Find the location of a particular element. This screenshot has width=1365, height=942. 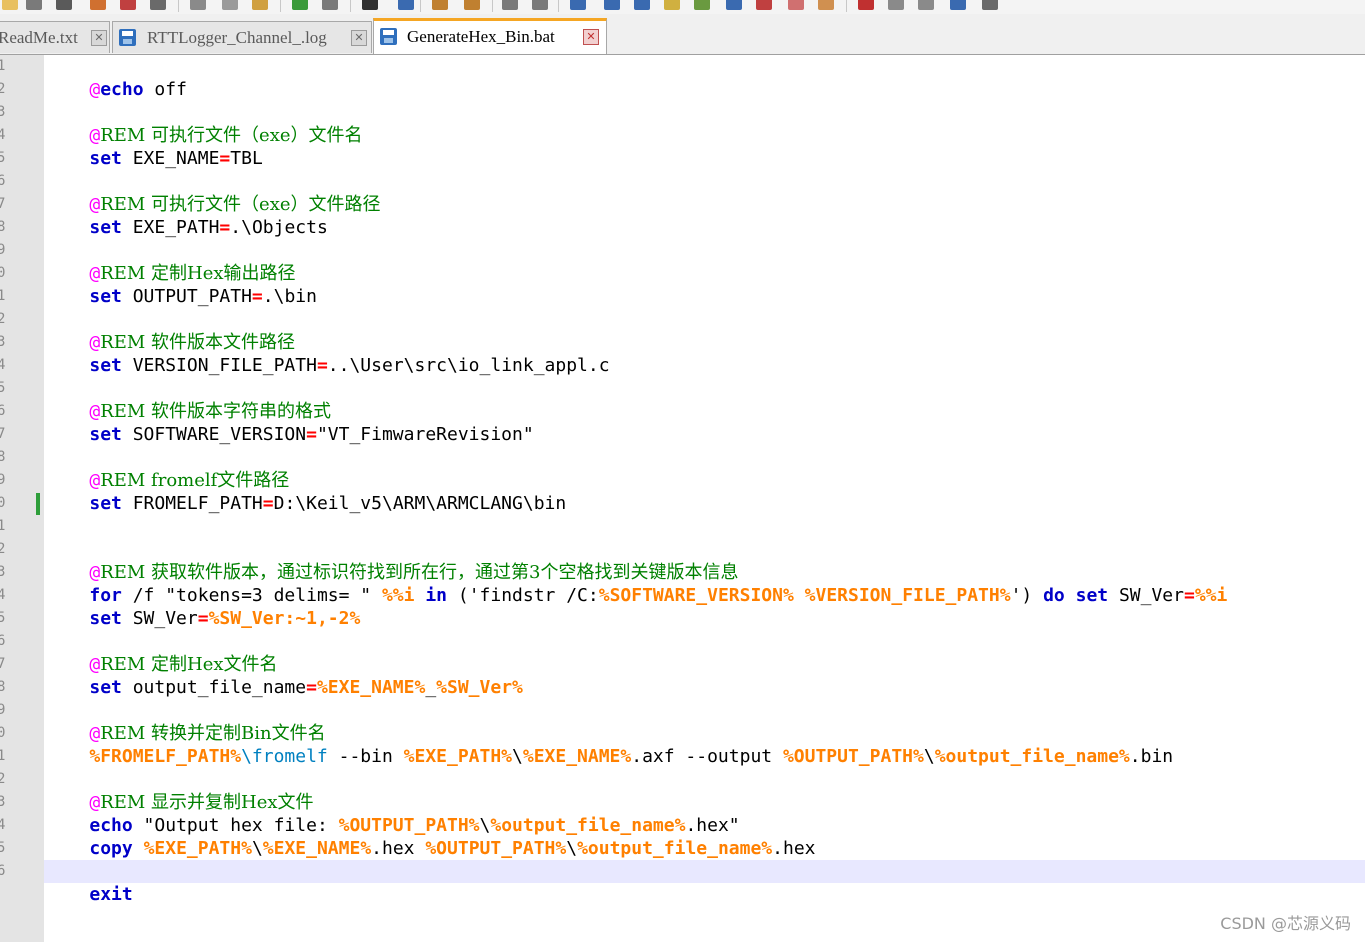

undo-icon is located at coordinates (300, 5).